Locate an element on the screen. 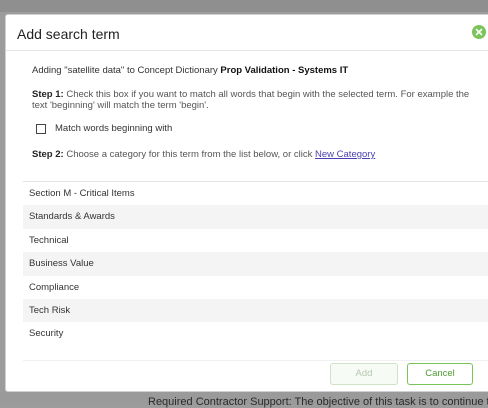  dialog-title: Add search term is located at coordinates (68, 34).